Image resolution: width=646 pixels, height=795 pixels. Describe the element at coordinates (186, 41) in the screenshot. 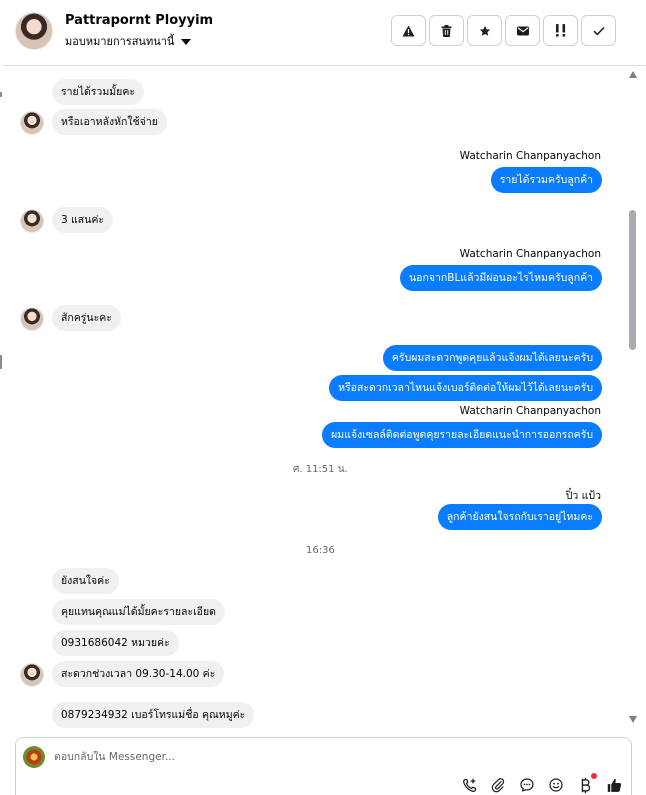

I see `chevron-down-icon` at that location.